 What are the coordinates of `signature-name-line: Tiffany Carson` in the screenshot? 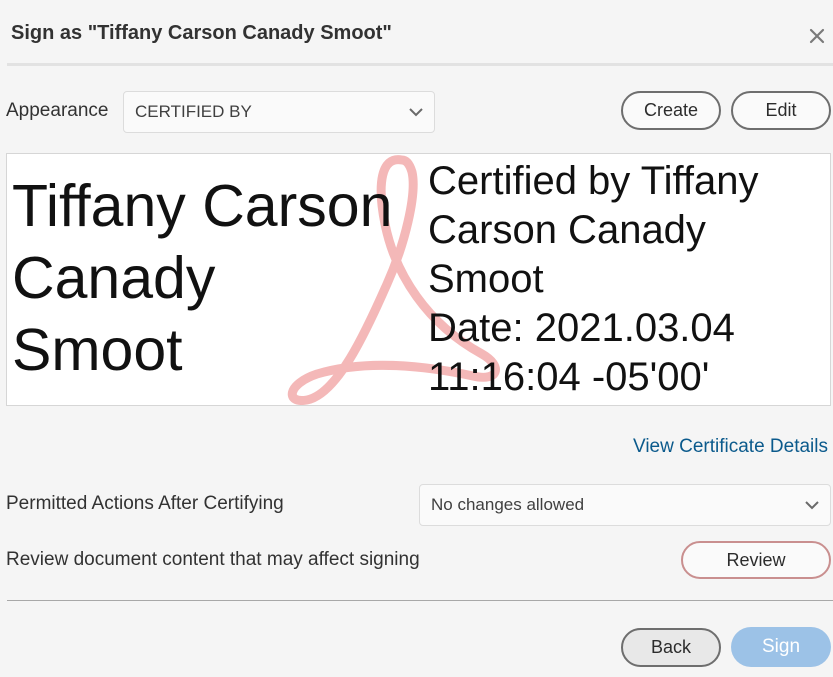 It's located at (202, 206).